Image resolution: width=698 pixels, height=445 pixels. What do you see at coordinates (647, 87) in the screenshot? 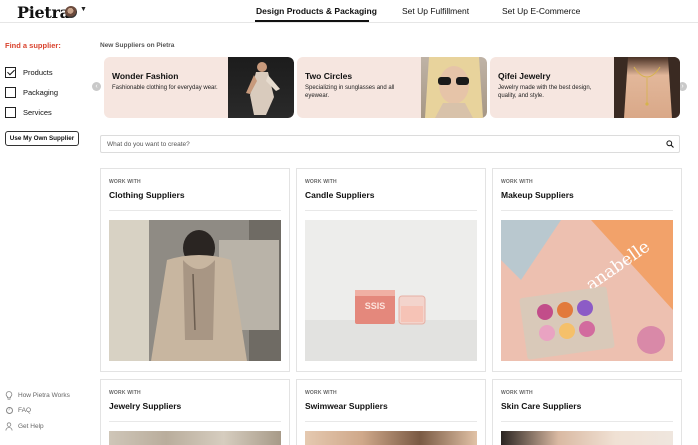
I see `jewelry-model-photo` at bounding box center [647, 87].